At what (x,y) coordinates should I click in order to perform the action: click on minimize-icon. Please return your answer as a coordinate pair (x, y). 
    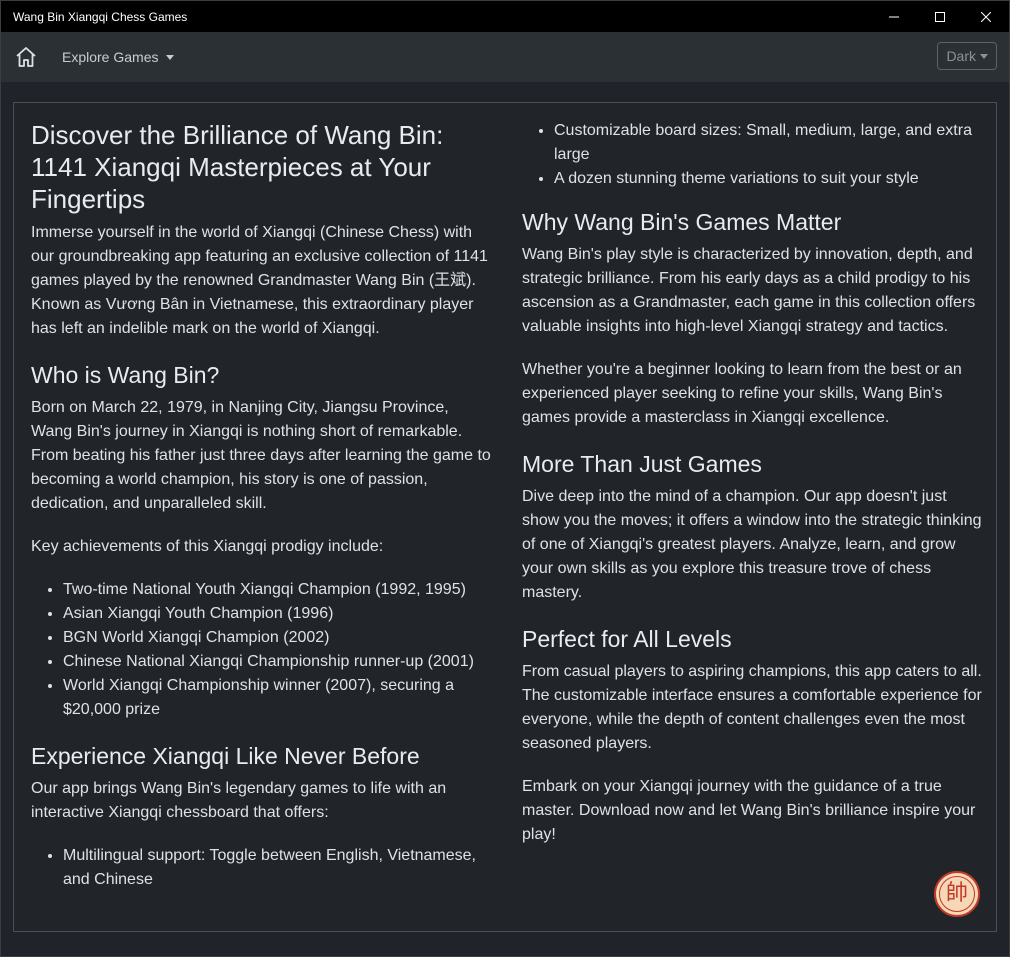
    Looking at the image, I should click on (894, 16).